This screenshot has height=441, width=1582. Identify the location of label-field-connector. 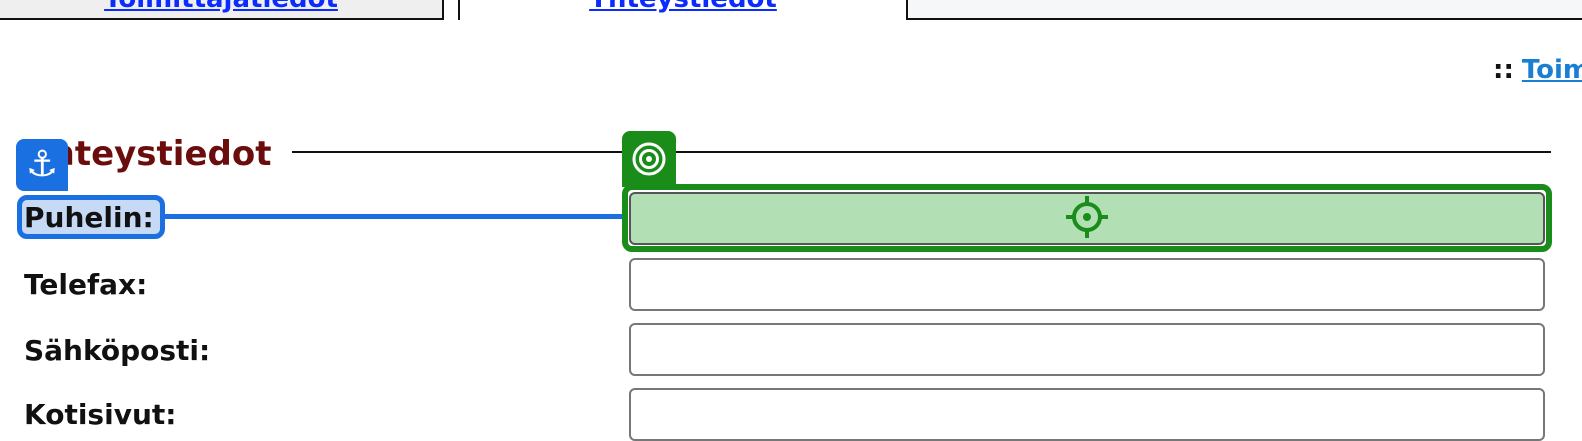
(396, 216).